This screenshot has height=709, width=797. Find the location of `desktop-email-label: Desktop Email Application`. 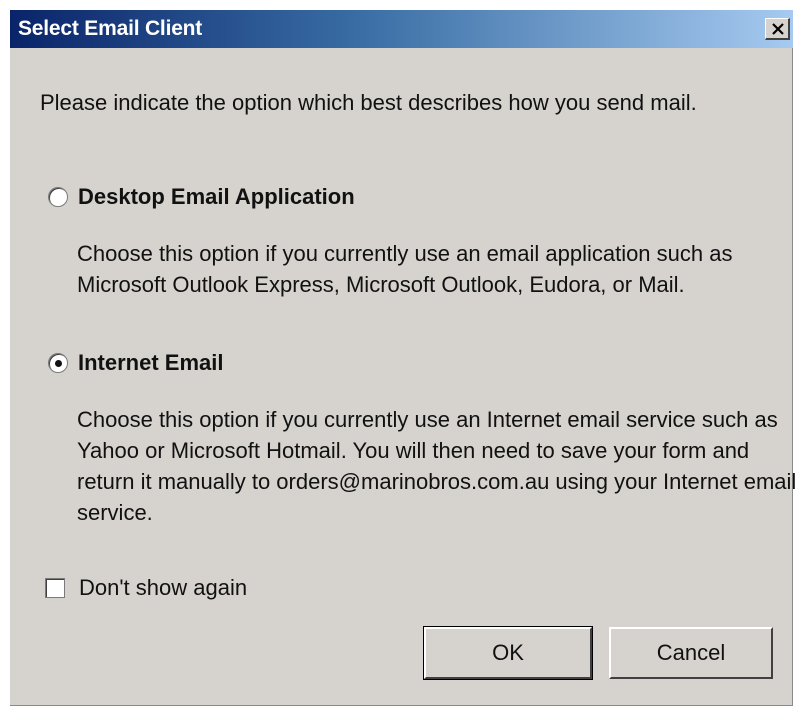

desktop-email-label: Desktop Email Application is located at coordinates (216, 196).